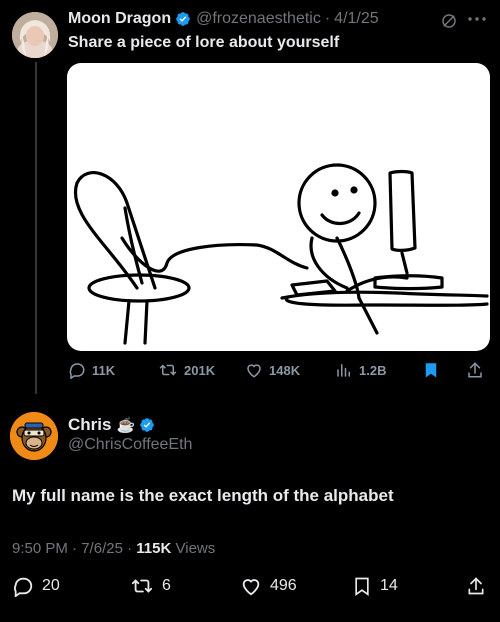 This screenshot has height=622, width=500. What do you see at coordinates (102, 548) in the screenshot?
I see `reply-date: 7/6/25` at bounding box center [102, 548].